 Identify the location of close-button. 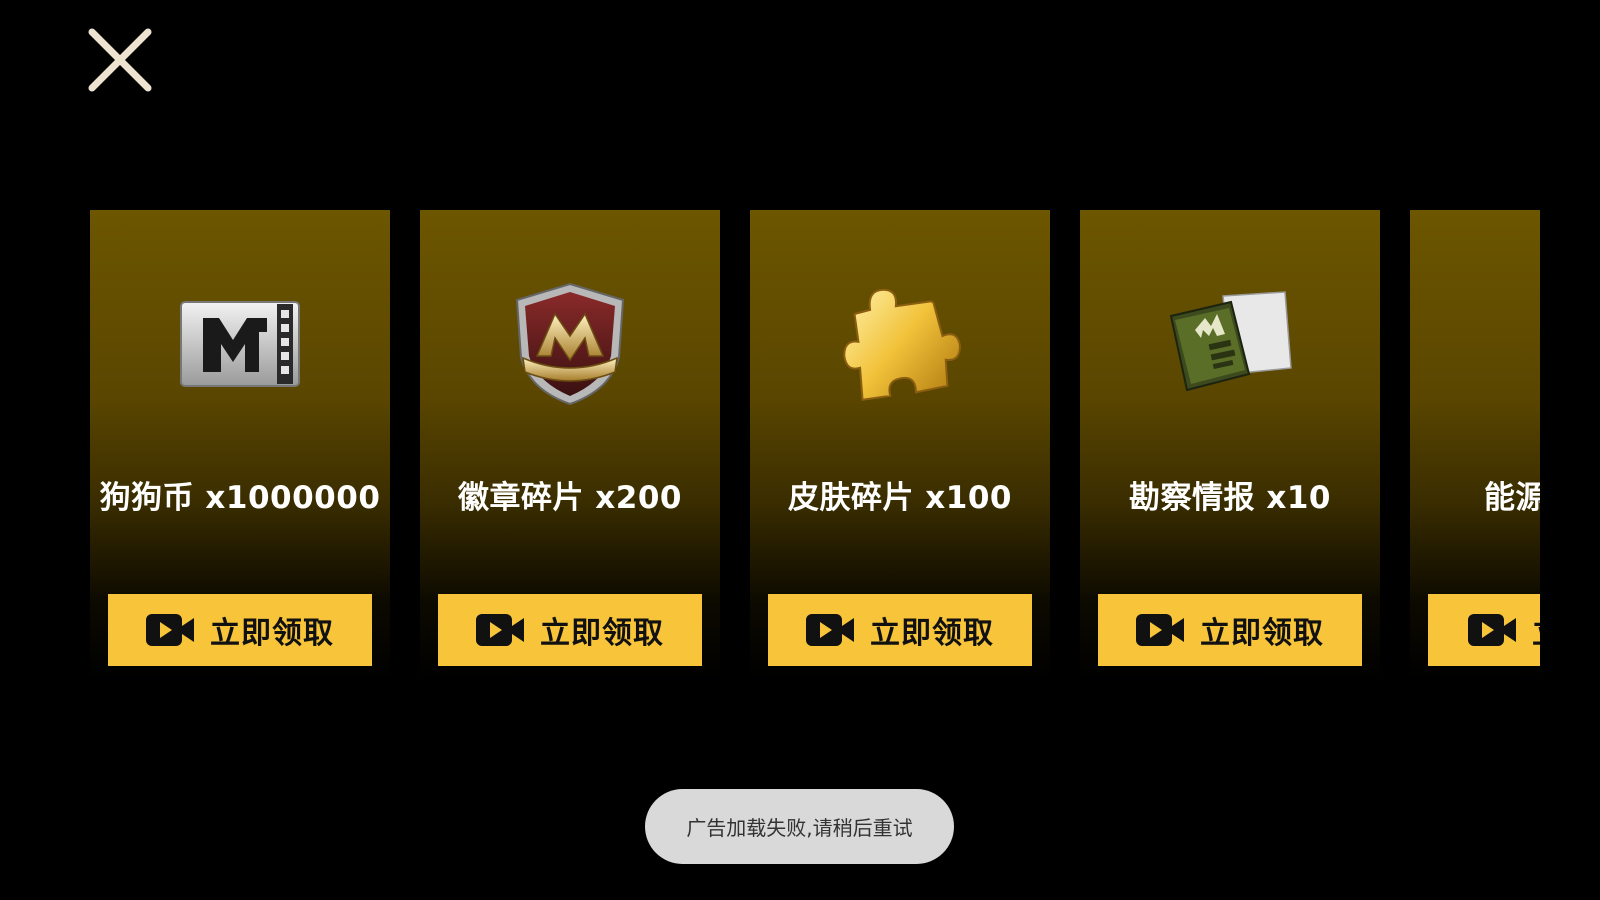
(120, 60).